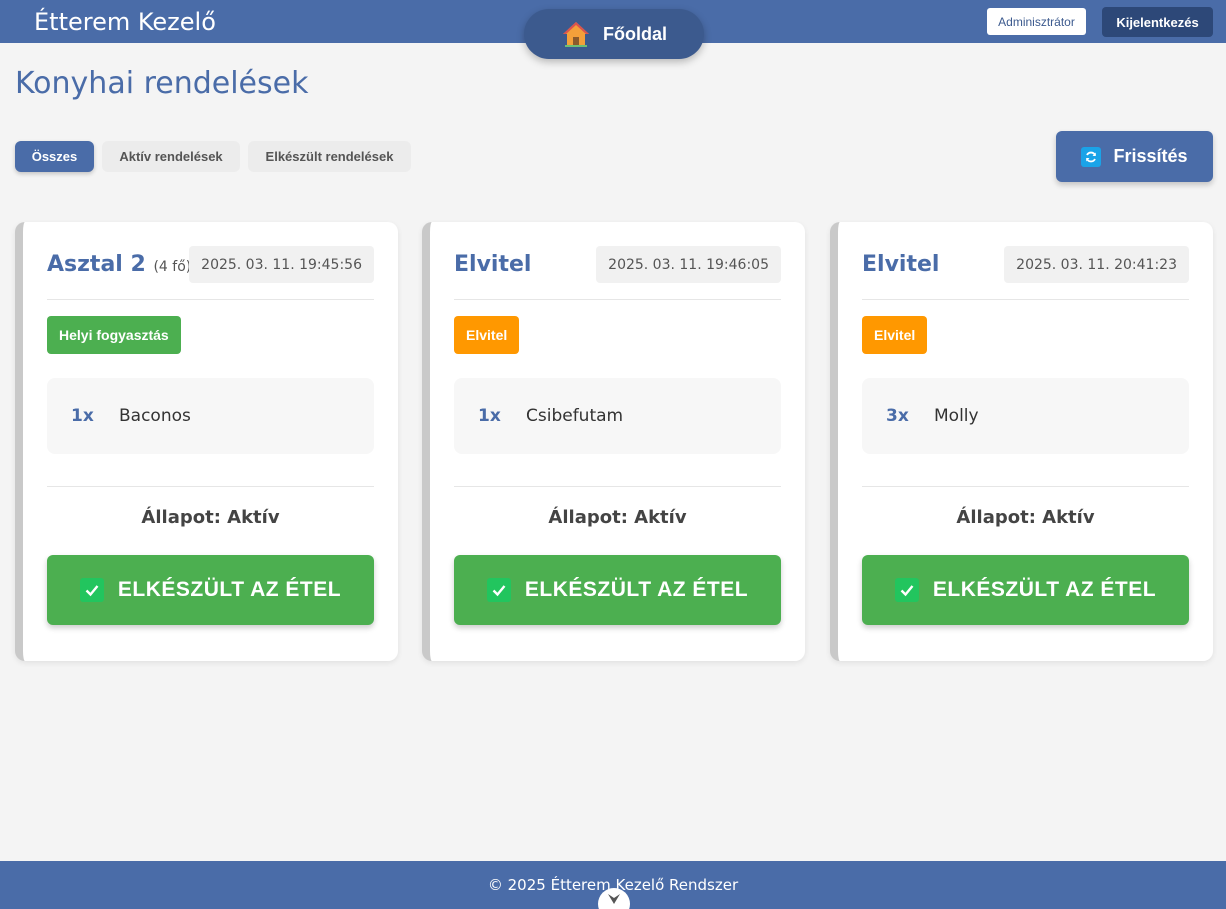 The image size is (1226, 909). What do you see at coordinates (1096, 264) in the screenshot?
I see `order-timestamp: 2025. 03. 11. 20:41:23` at bounding box center [1096, 264].